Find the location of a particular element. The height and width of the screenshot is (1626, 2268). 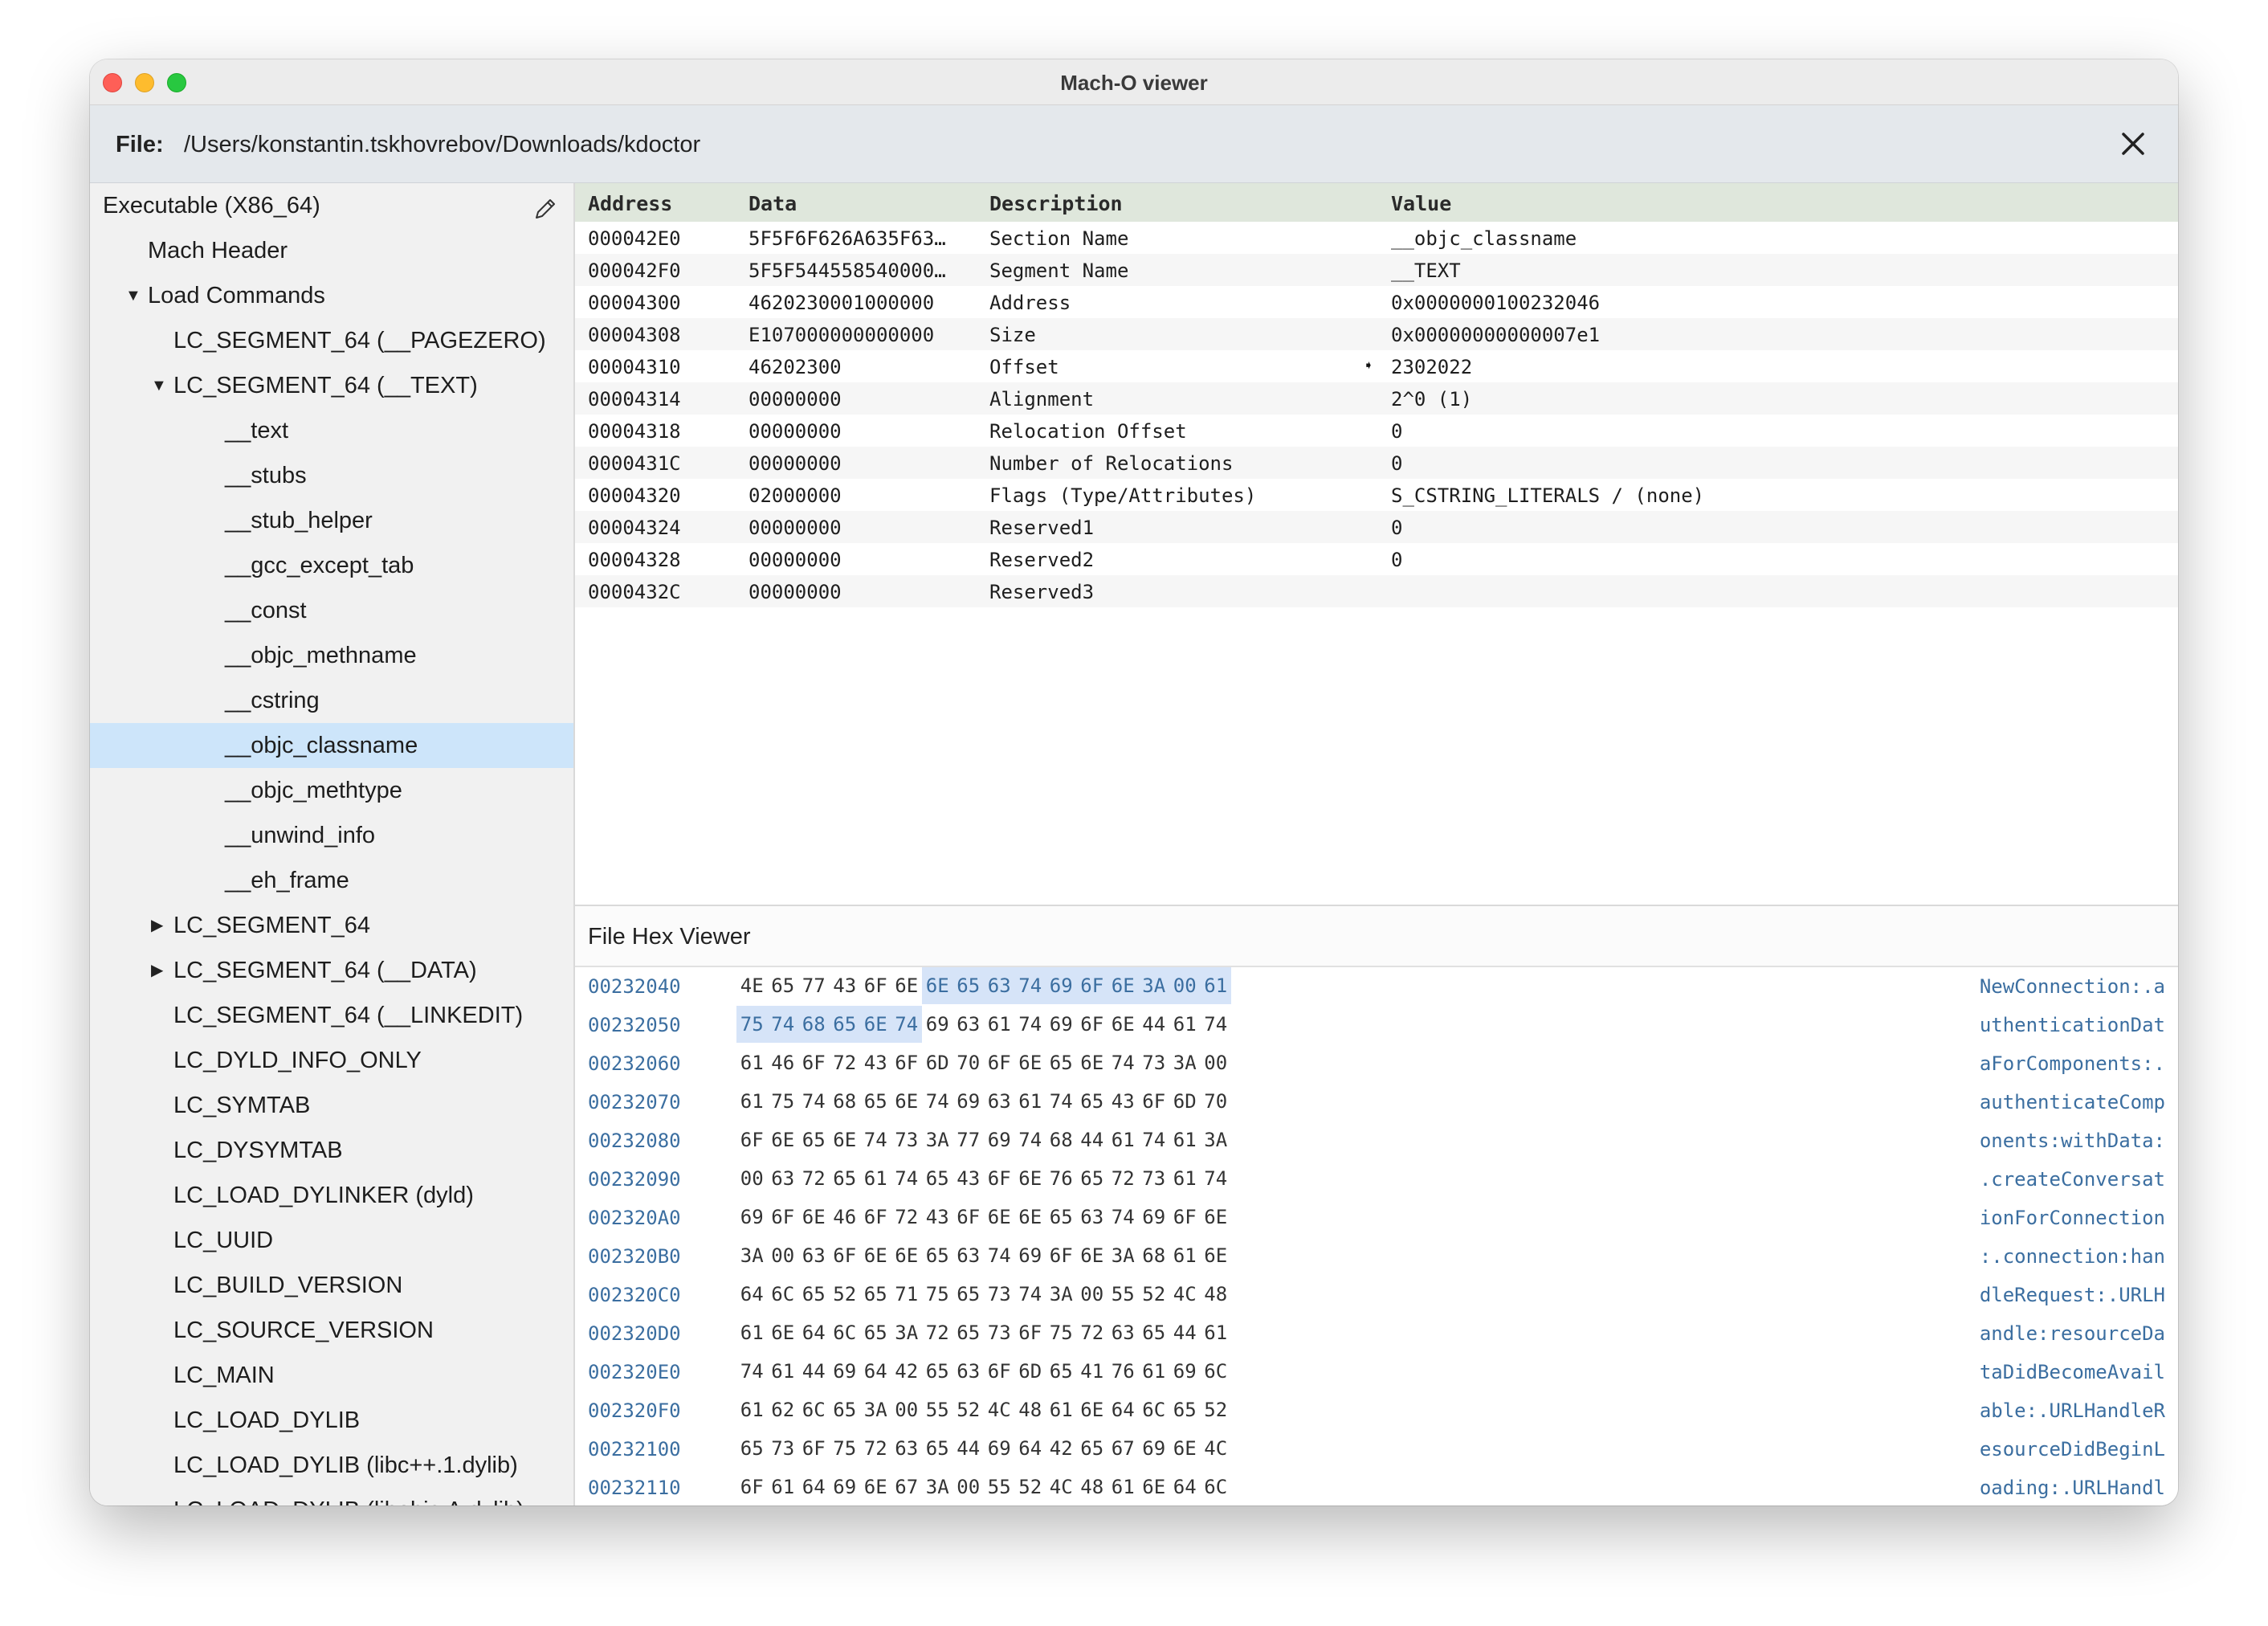

hex-byte: 71 is located at coordinates (907, 1294).